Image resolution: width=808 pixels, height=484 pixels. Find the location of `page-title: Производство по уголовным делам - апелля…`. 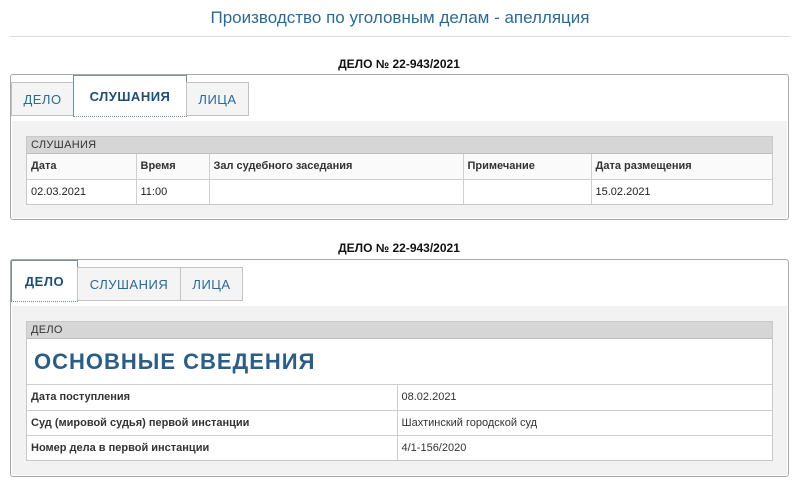

page-title: Производство по уголовным делам - апелля… is located at coordinates (400, 17).